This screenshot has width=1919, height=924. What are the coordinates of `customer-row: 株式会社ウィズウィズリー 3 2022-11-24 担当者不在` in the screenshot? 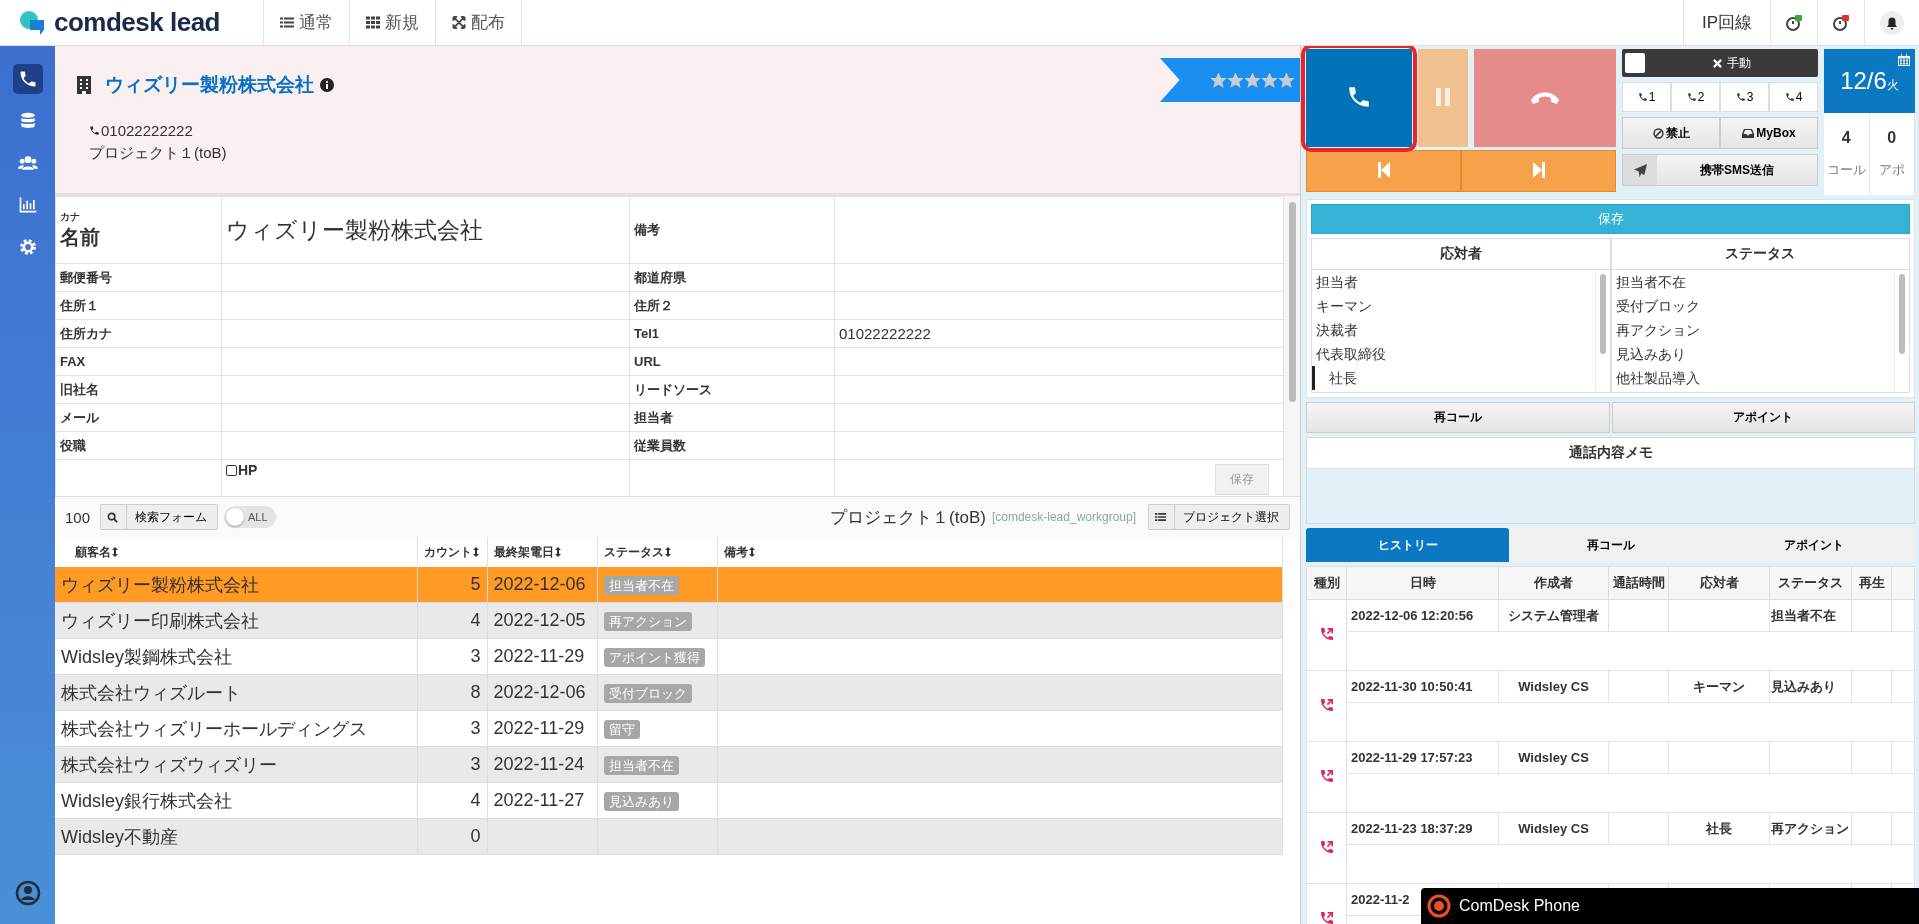 It's located at (669, 764).